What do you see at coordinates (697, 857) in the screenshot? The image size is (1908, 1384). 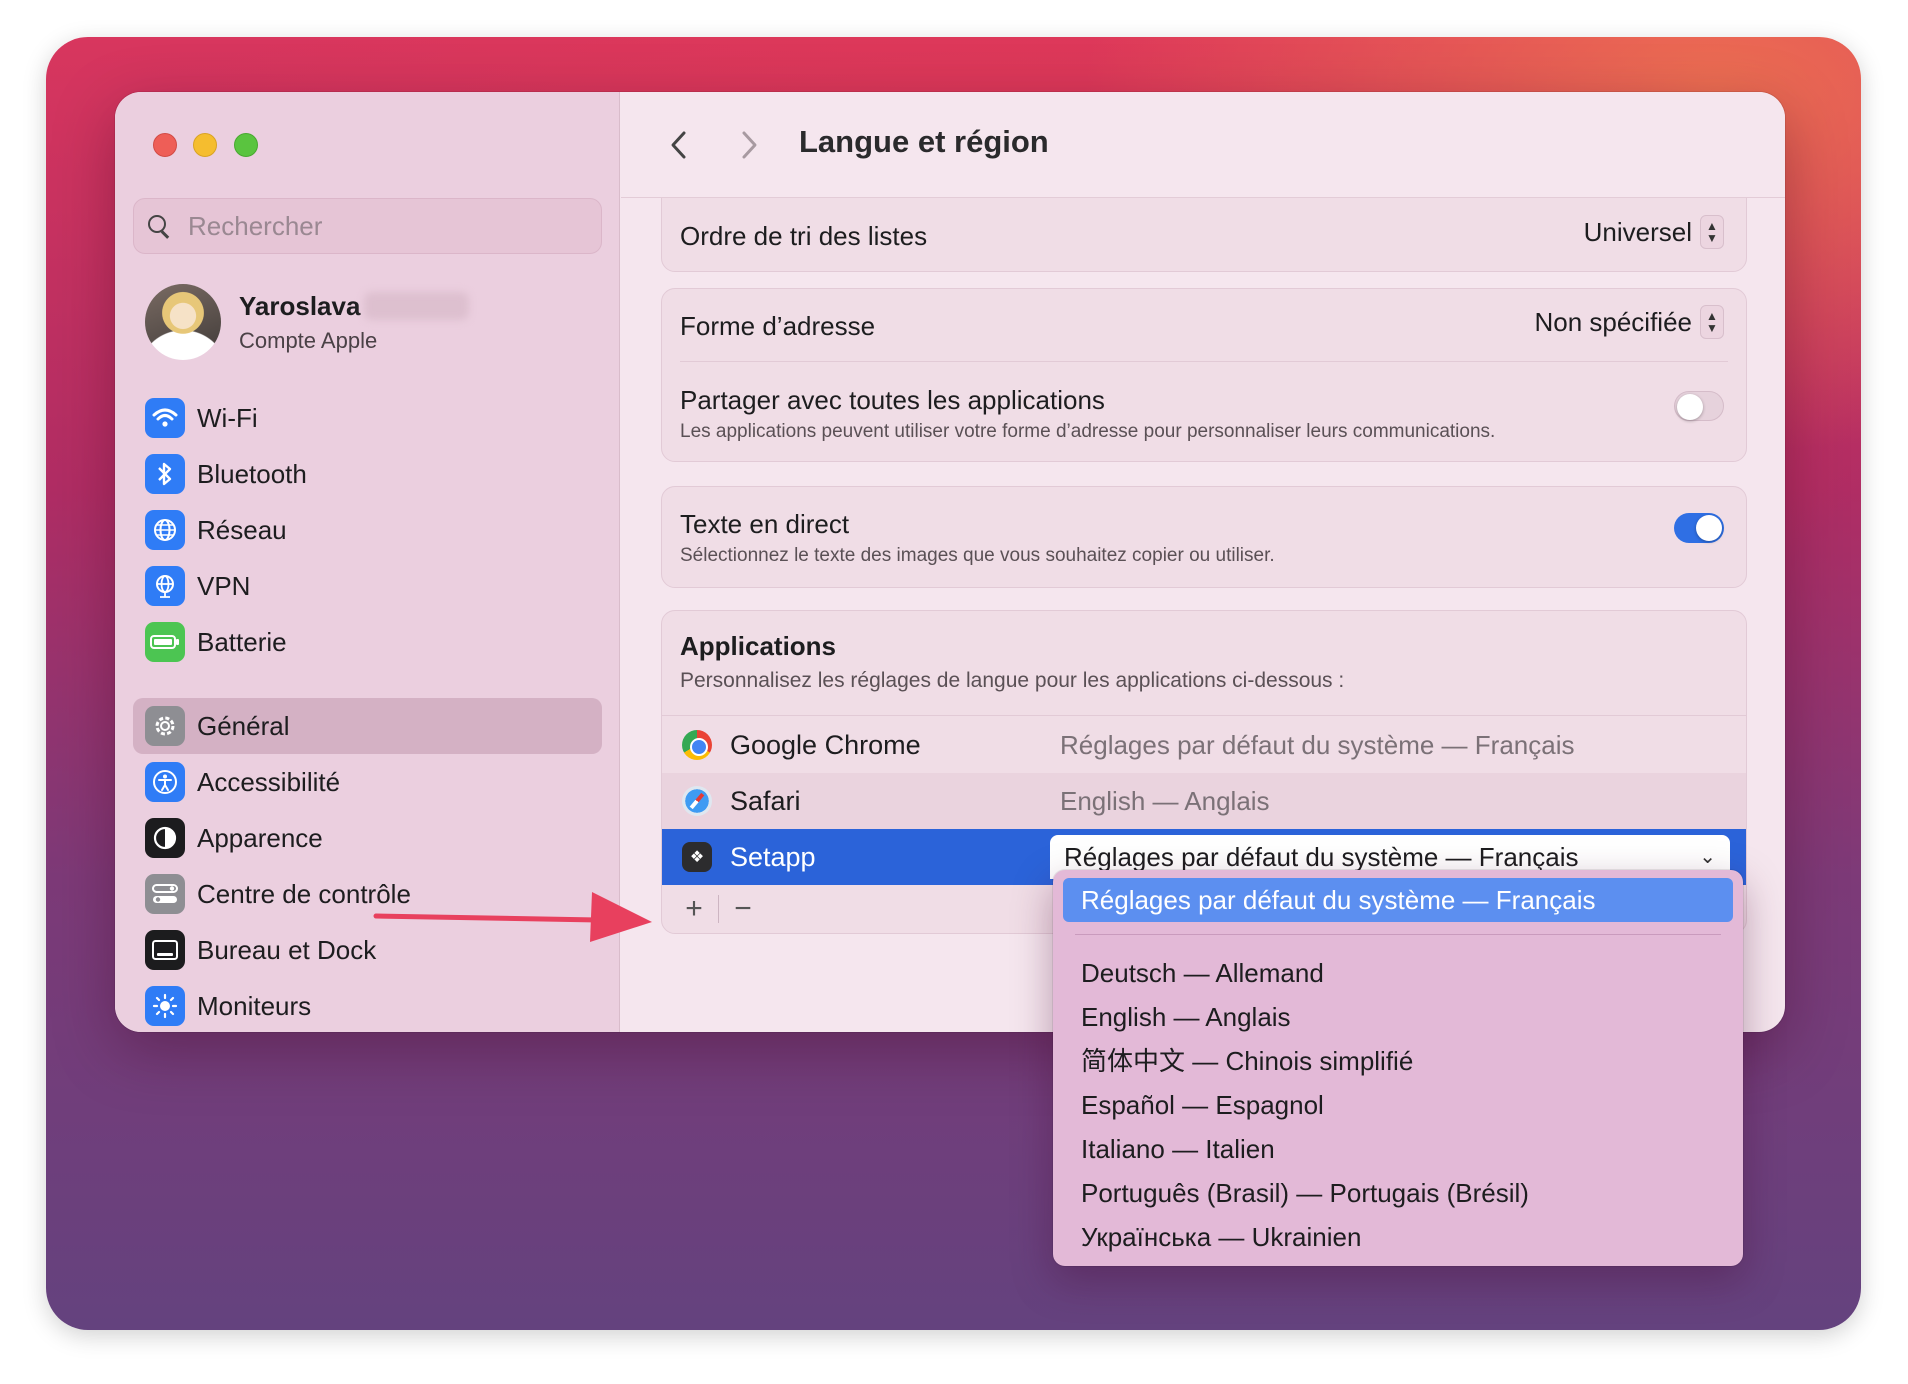 I see `setapp-icon: ❖` at bounding box center [697, 857].